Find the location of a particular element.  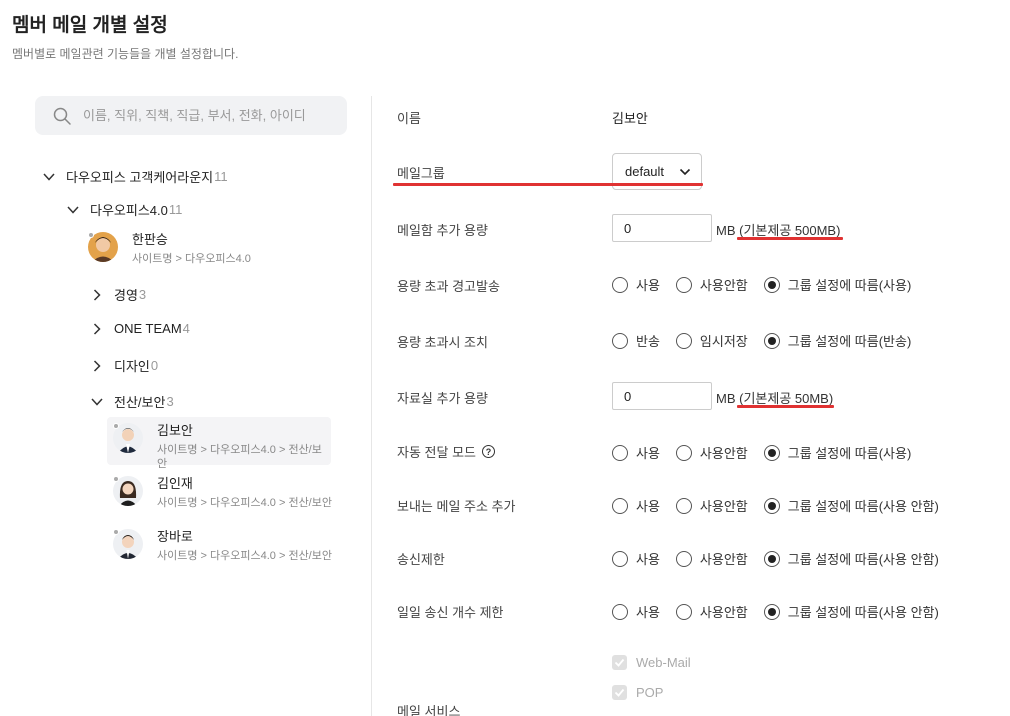

archive-capacity-label: 자료실 추가 용량 is located at coordinates (442, 398).